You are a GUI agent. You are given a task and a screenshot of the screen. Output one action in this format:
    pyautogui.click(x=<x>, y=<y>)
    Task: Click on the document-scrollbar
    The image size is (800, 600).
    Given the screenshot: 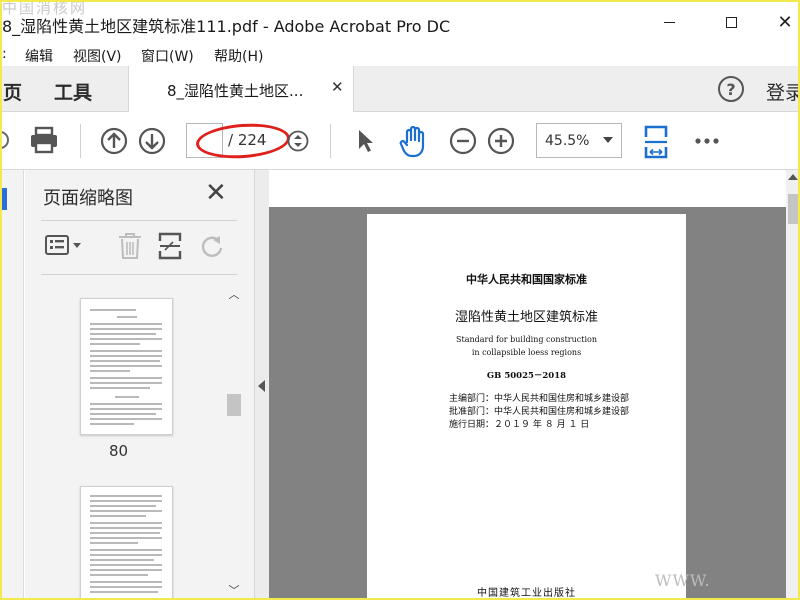 What is the action you would take?
    pyautogui.click(x=793, y=385)
    